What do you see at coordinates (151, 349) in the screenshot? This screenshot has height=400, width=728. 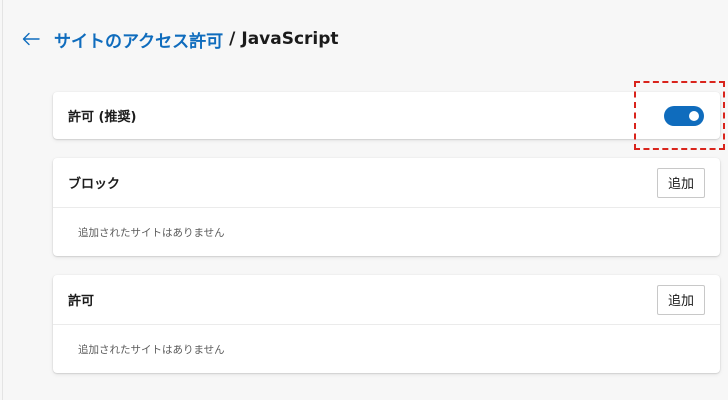 I see `allow-empty-message: 追加されたサイトはありません` at bounding box center [151, 349].